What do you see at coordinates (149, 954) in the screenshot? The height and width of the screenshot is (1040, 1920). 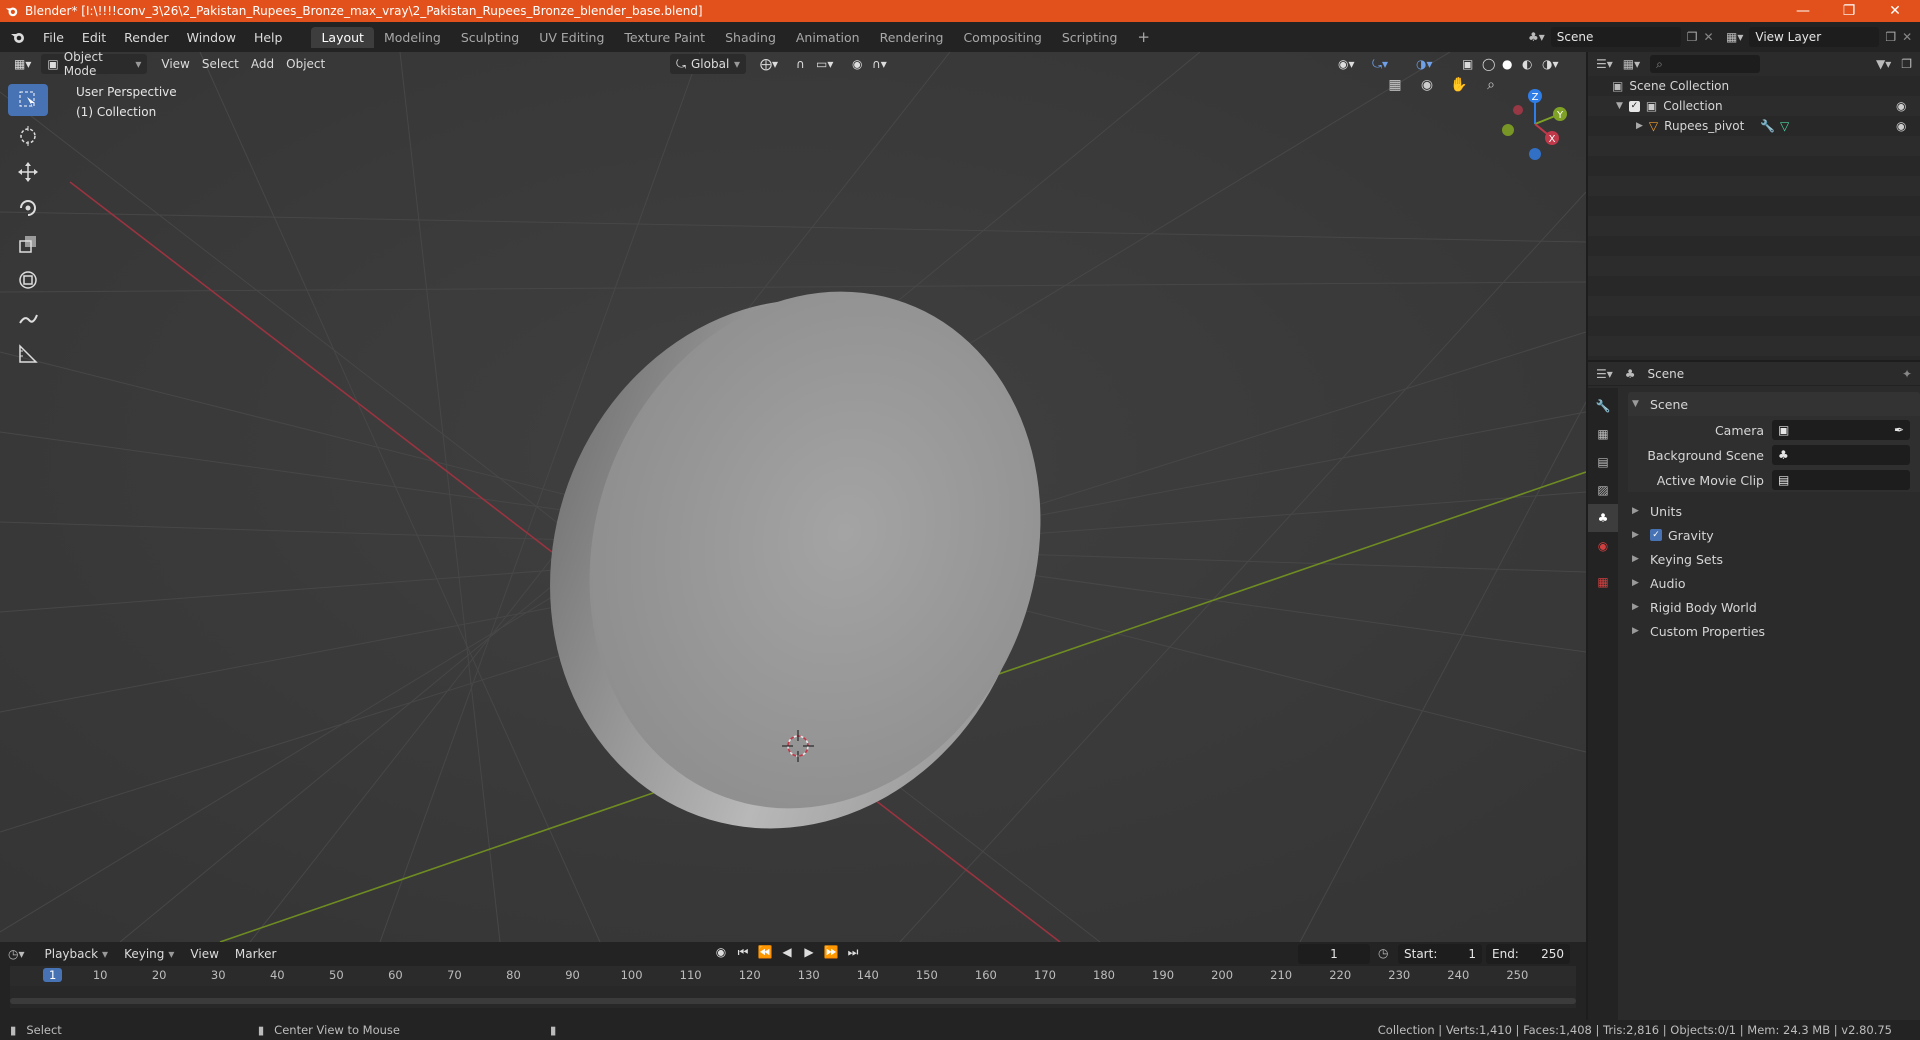 I see `menu-keying: Keying ▾` at bounding box center [149, 954].